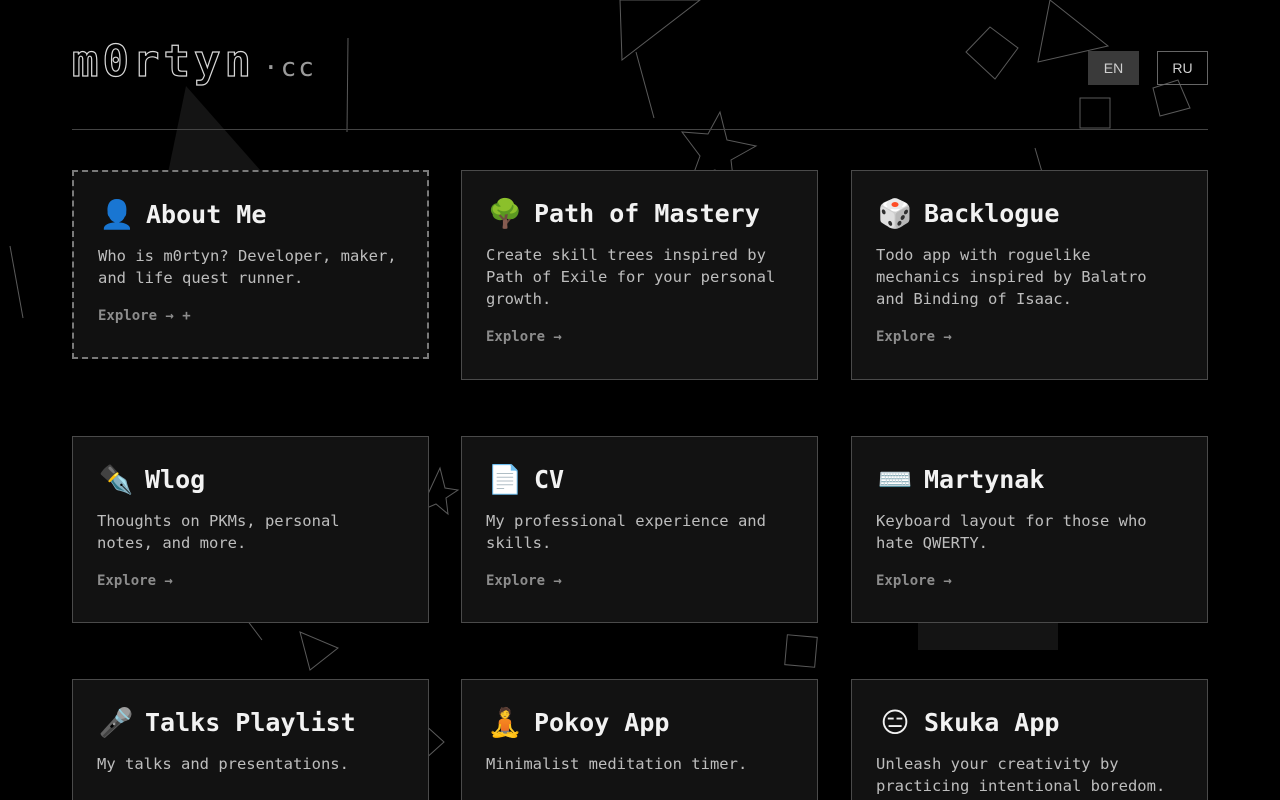 The width and height of the screenshot is (1280, 800). Describe the element at coordinates (639, 739) in the screenshot. I see `card-pokoy-app: 🧘 Pokoy App Minimalist meditation timer.` at that location.